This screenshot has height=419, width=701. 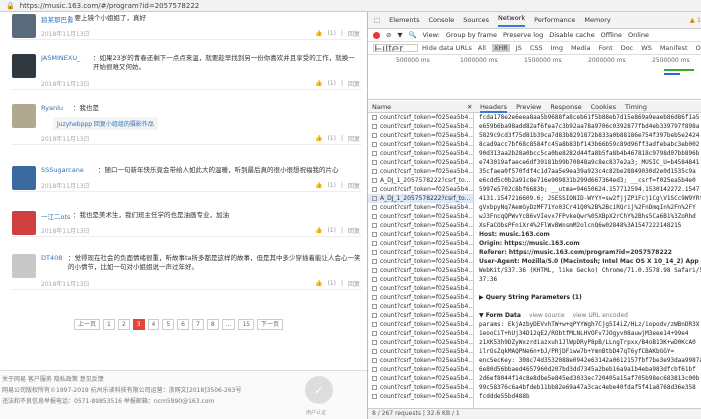 I want to click on devtools-tab: Memory, so click(x=597, y=20).